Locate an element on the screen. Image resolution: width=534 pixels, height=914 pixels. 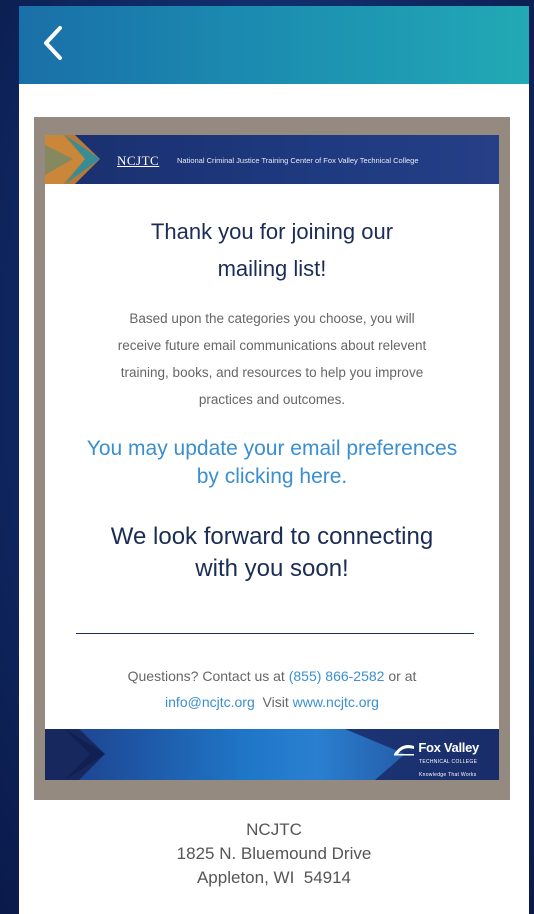
contact-visit: Visit is located at coordinates (275, 702).